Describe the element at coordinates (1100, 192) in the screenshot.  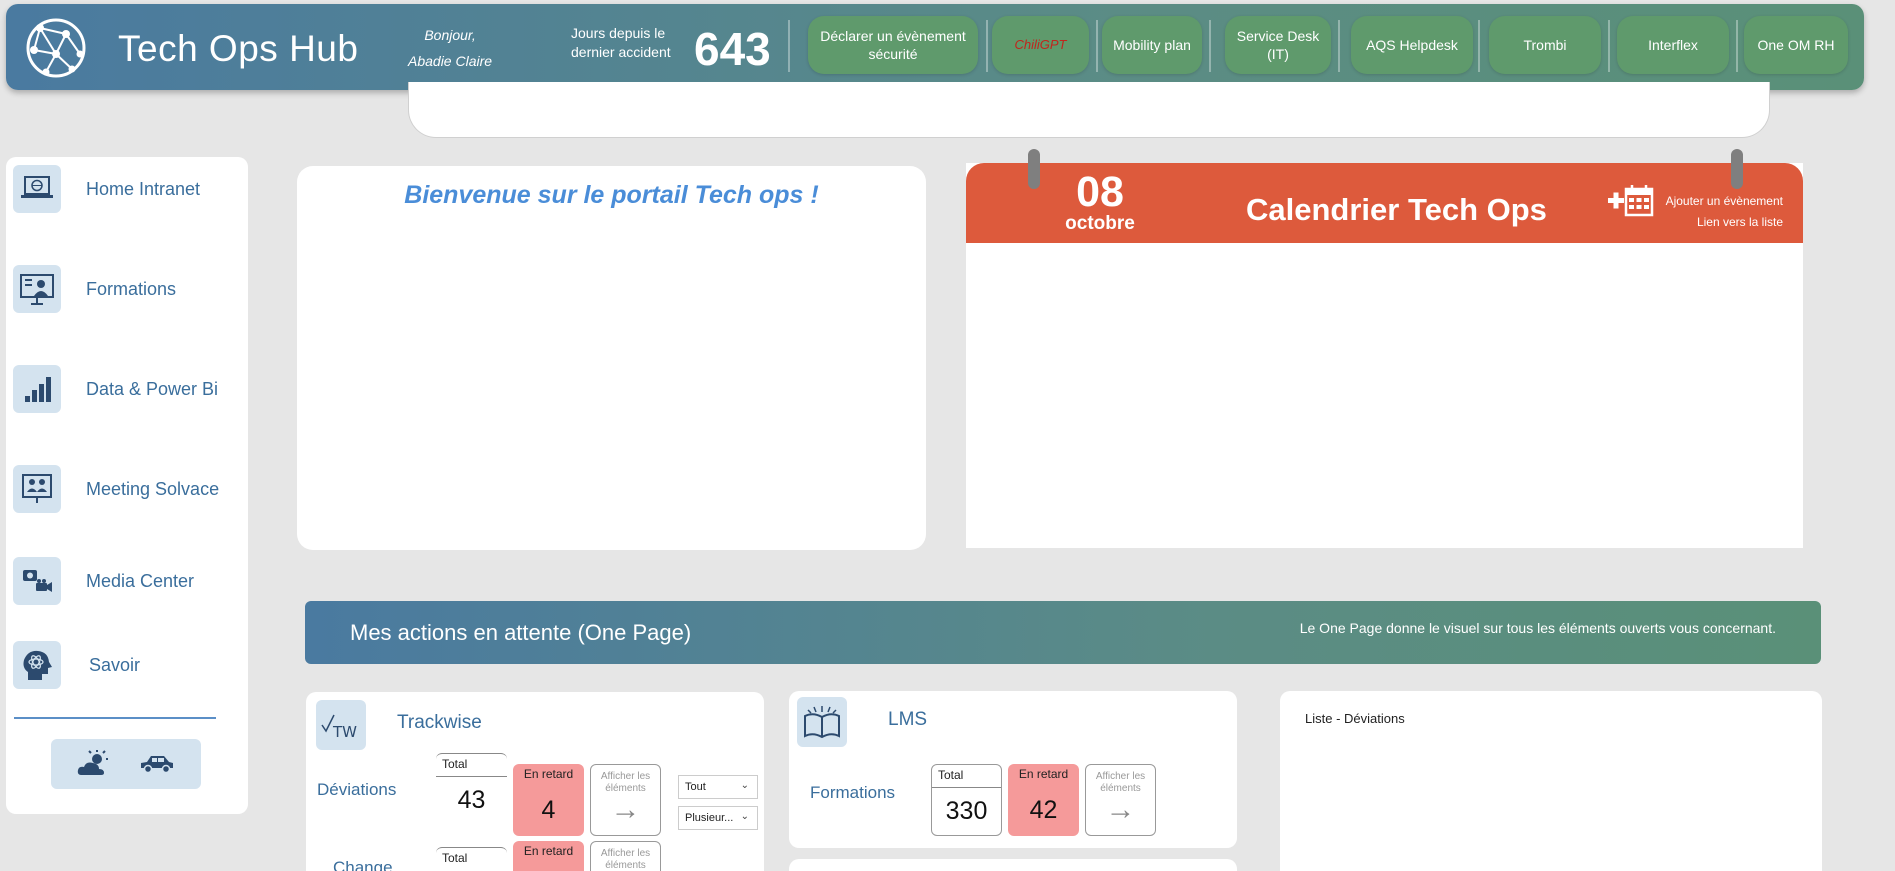
I see `calendar-day: 08` at that location.